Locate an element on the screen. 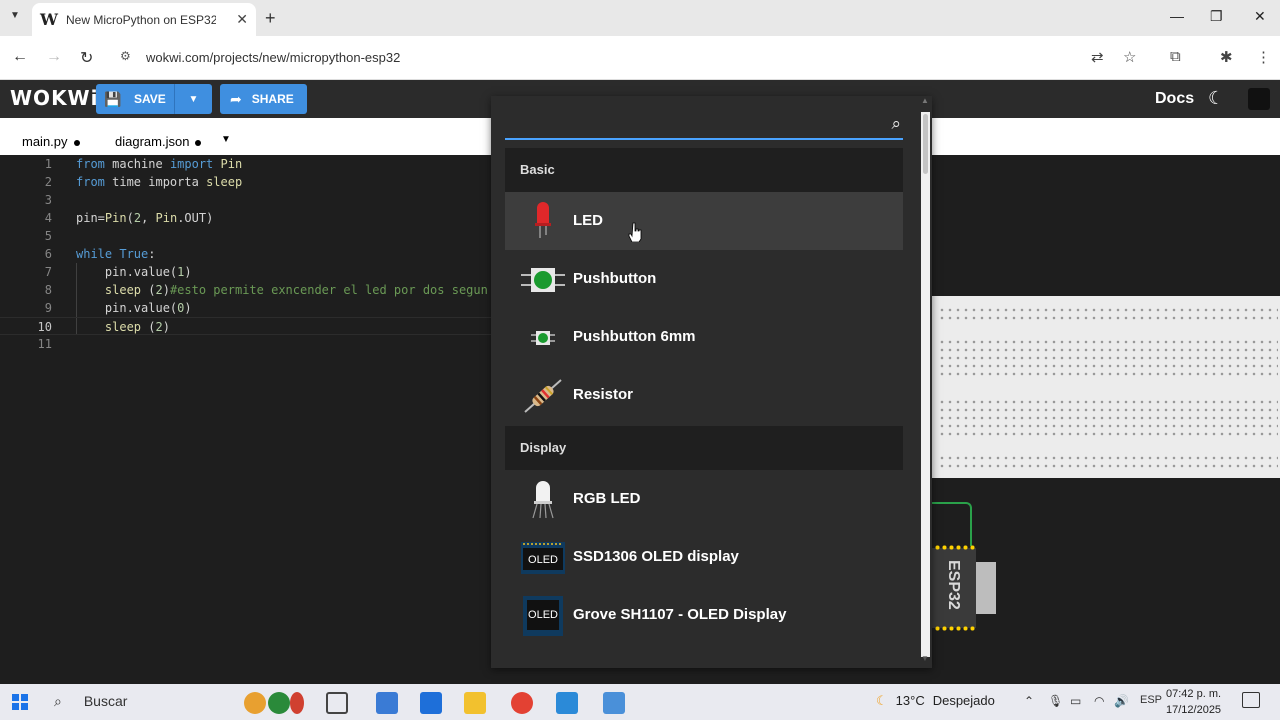  chrome-icon is located at coordinates (522, 703).